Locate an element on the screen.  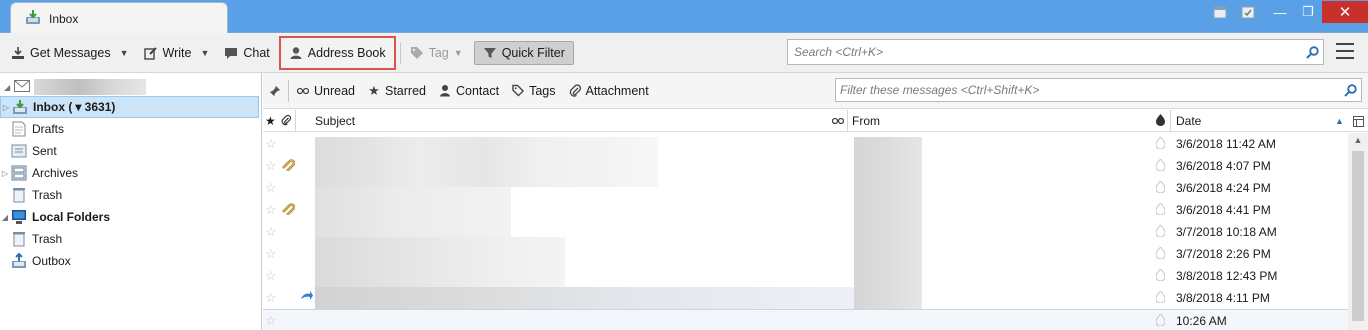
write-label: Write is located at coordinates (177, 52).